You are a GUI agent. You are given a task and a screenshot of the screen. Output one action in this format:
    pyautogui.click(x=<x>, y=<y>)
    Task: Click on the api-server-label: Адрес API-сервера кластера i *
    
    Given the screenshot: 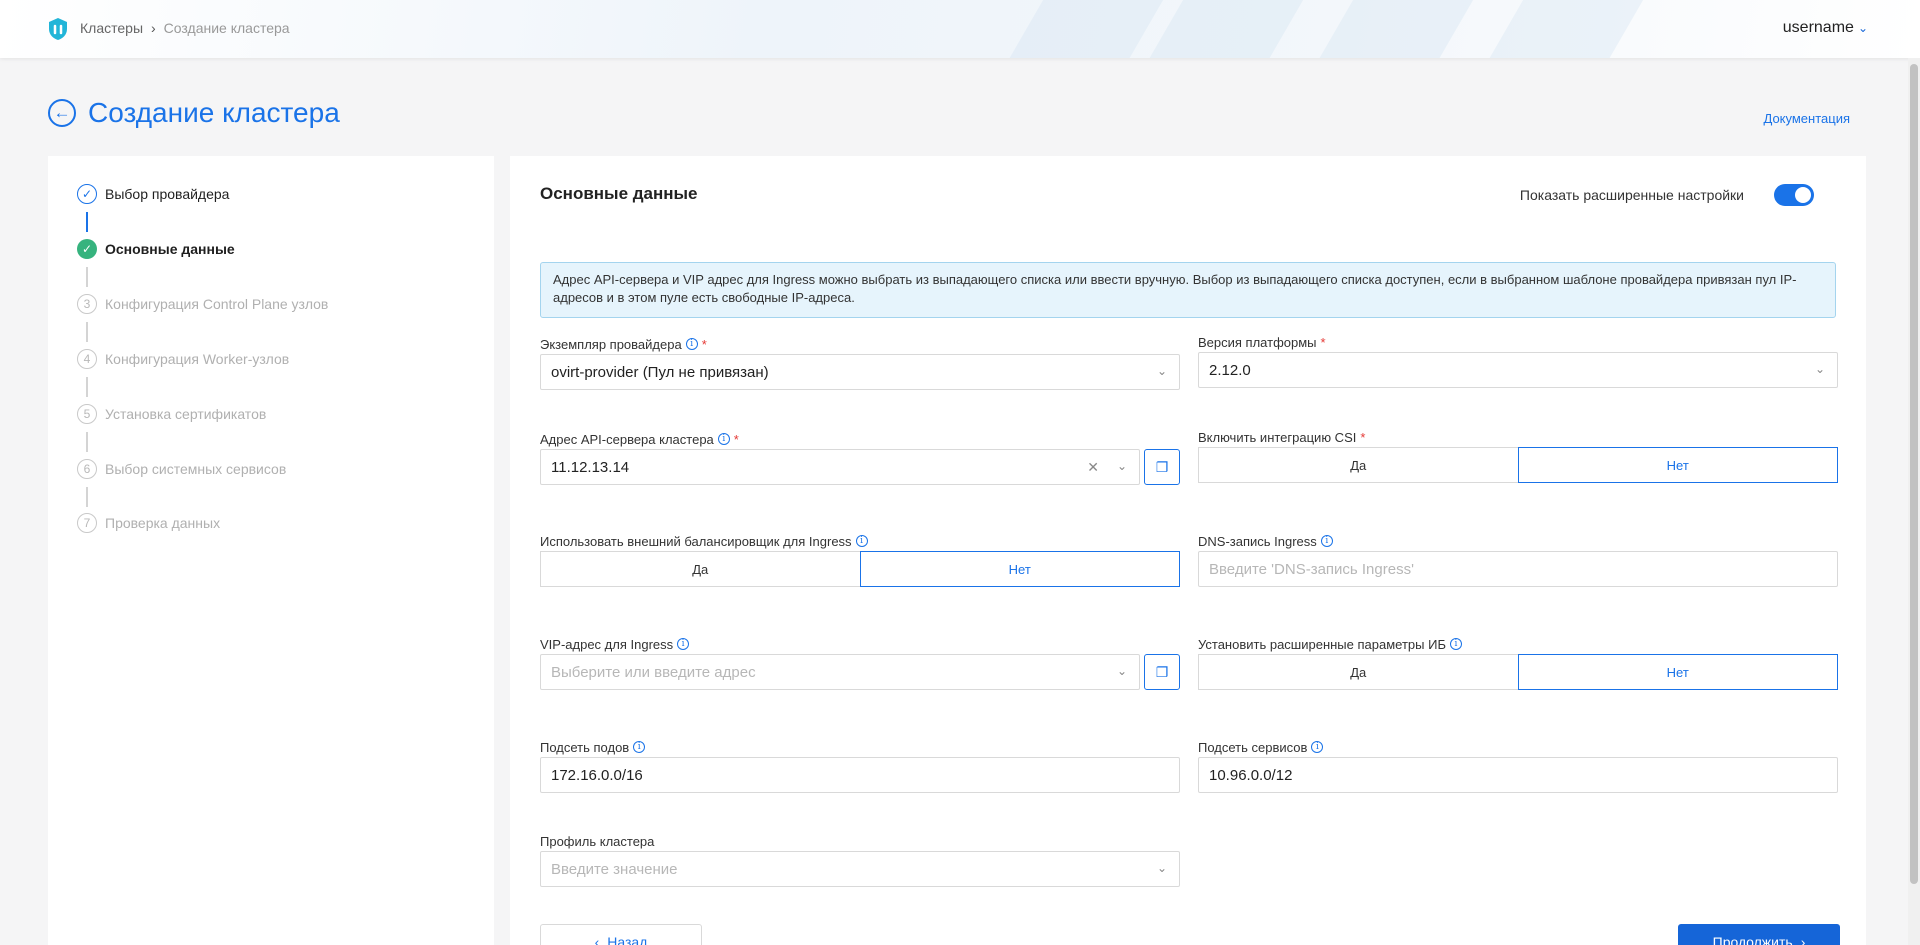 What is the action you would take?
    pyautogui.click(x=639, y=439)
    